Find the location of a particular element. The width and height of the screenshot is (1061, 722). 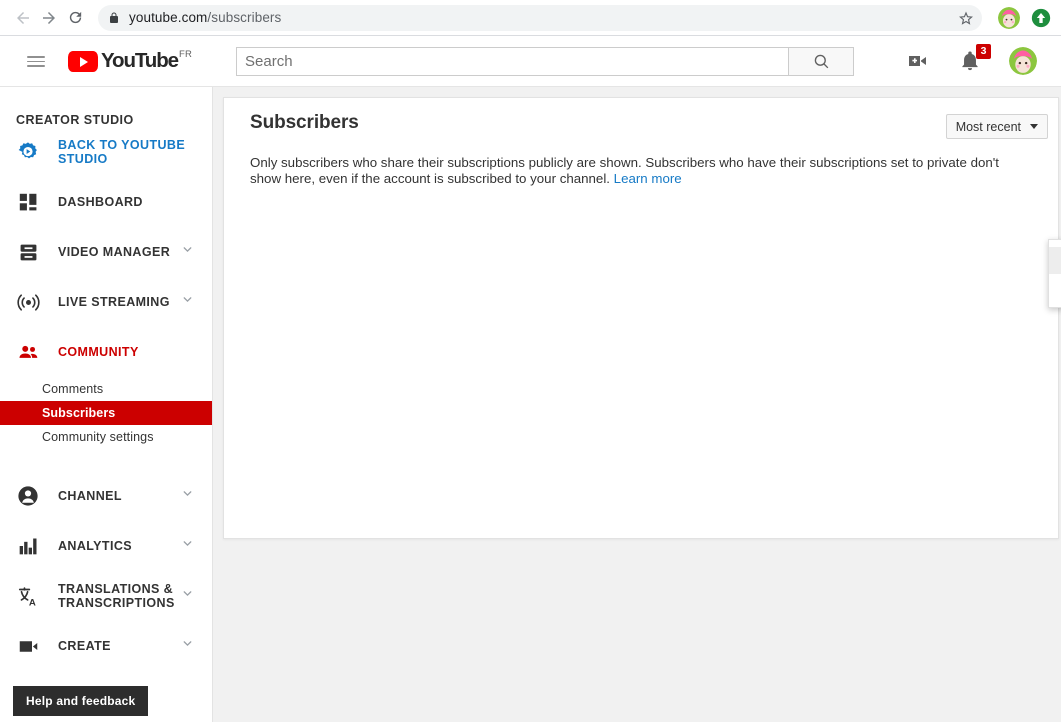

live-broadcast-icon is located at coordinates (28, 302).